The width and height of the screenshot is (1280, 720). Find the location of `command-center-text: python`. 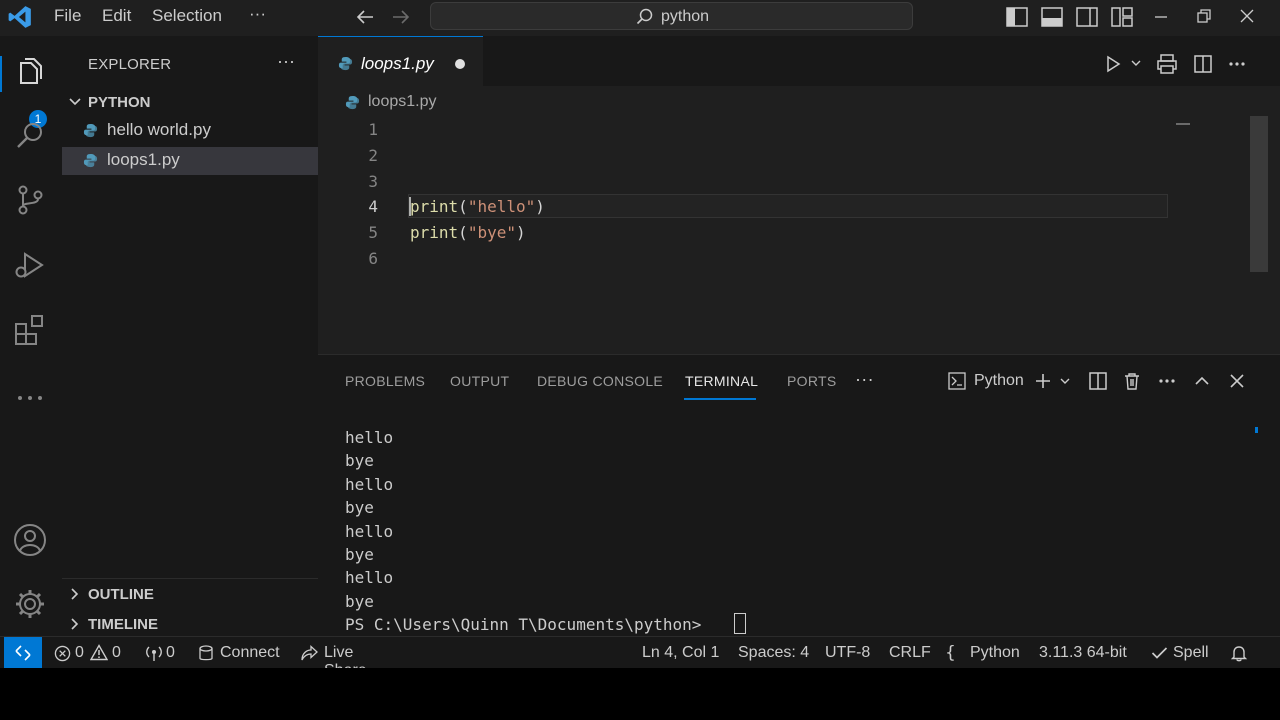

command-center-text: python is located at coordinates (685, 16).